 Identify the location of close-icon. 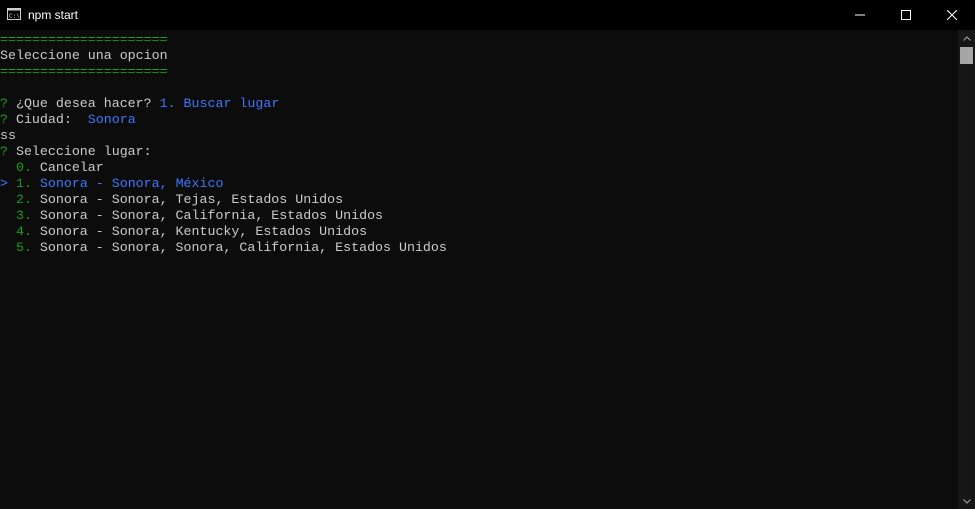
(952, 15).